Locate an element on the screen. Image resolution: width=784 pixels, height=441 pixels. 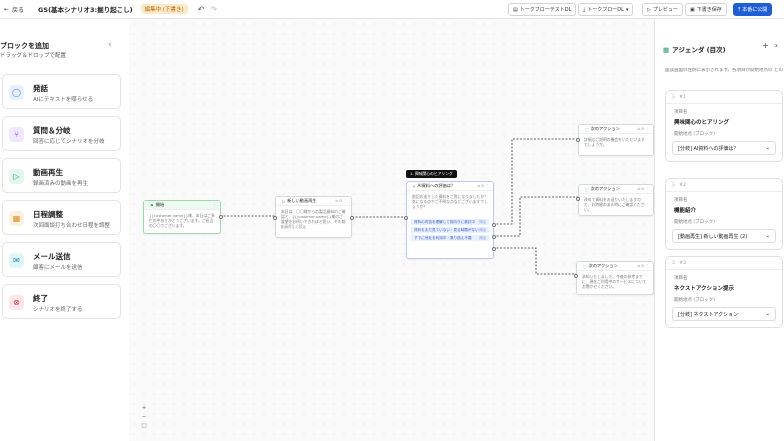
node-tag: 動画再生の設定 is located at coordinates (294, 227).